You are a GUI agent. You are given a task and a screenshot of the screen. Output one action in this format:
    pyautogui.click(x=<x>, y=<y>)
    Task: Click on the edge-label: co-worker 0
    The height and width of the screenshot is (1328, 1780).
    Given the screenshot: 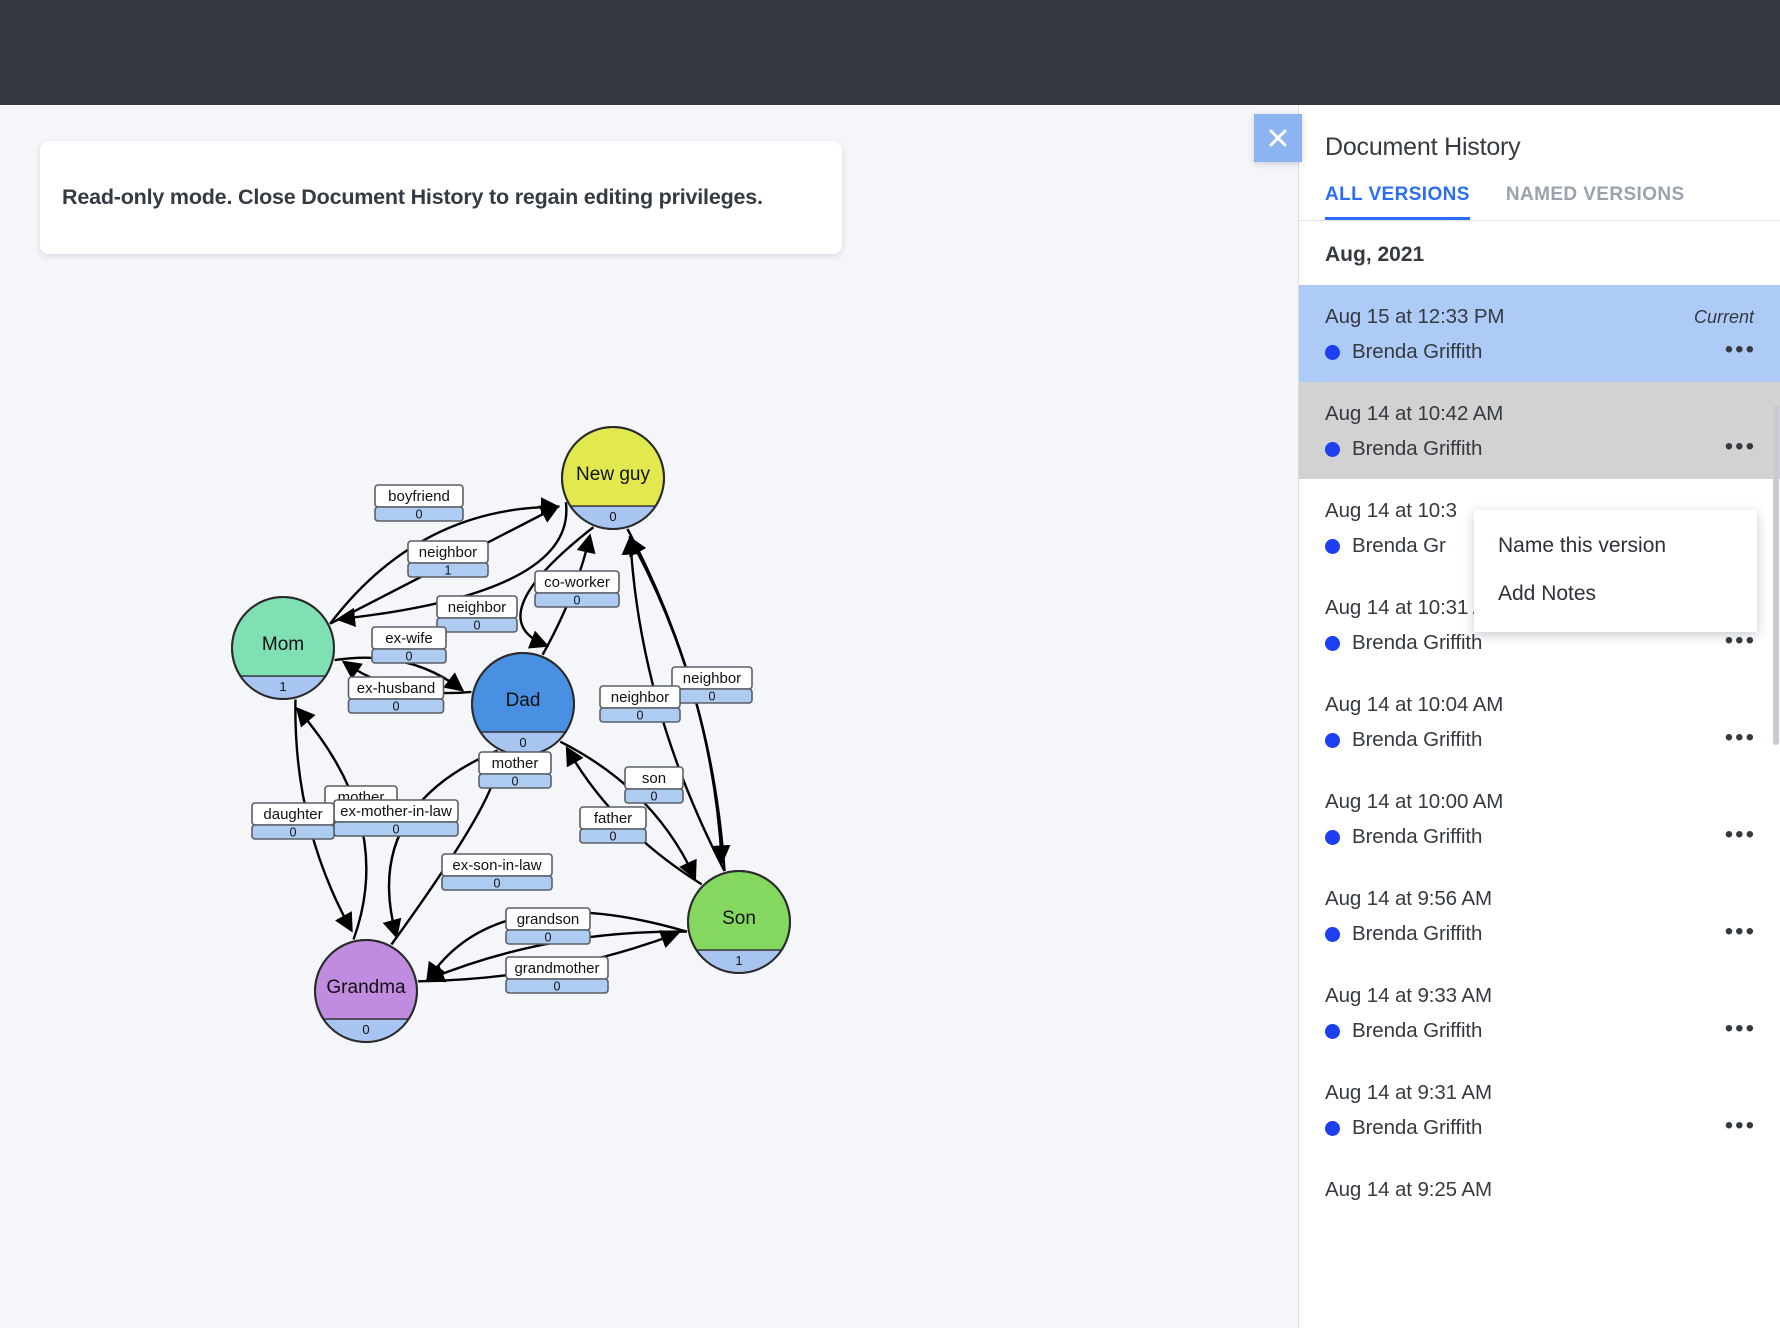 What is the action you would take?
    pyautogui.click(x=577, y=589)
    